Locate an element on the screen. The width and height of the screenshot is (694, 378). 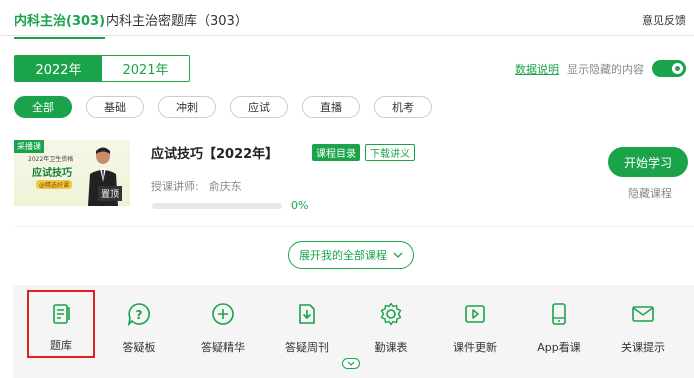
tool-close-notice: 关课提示 is located at coordinates (643, 325).